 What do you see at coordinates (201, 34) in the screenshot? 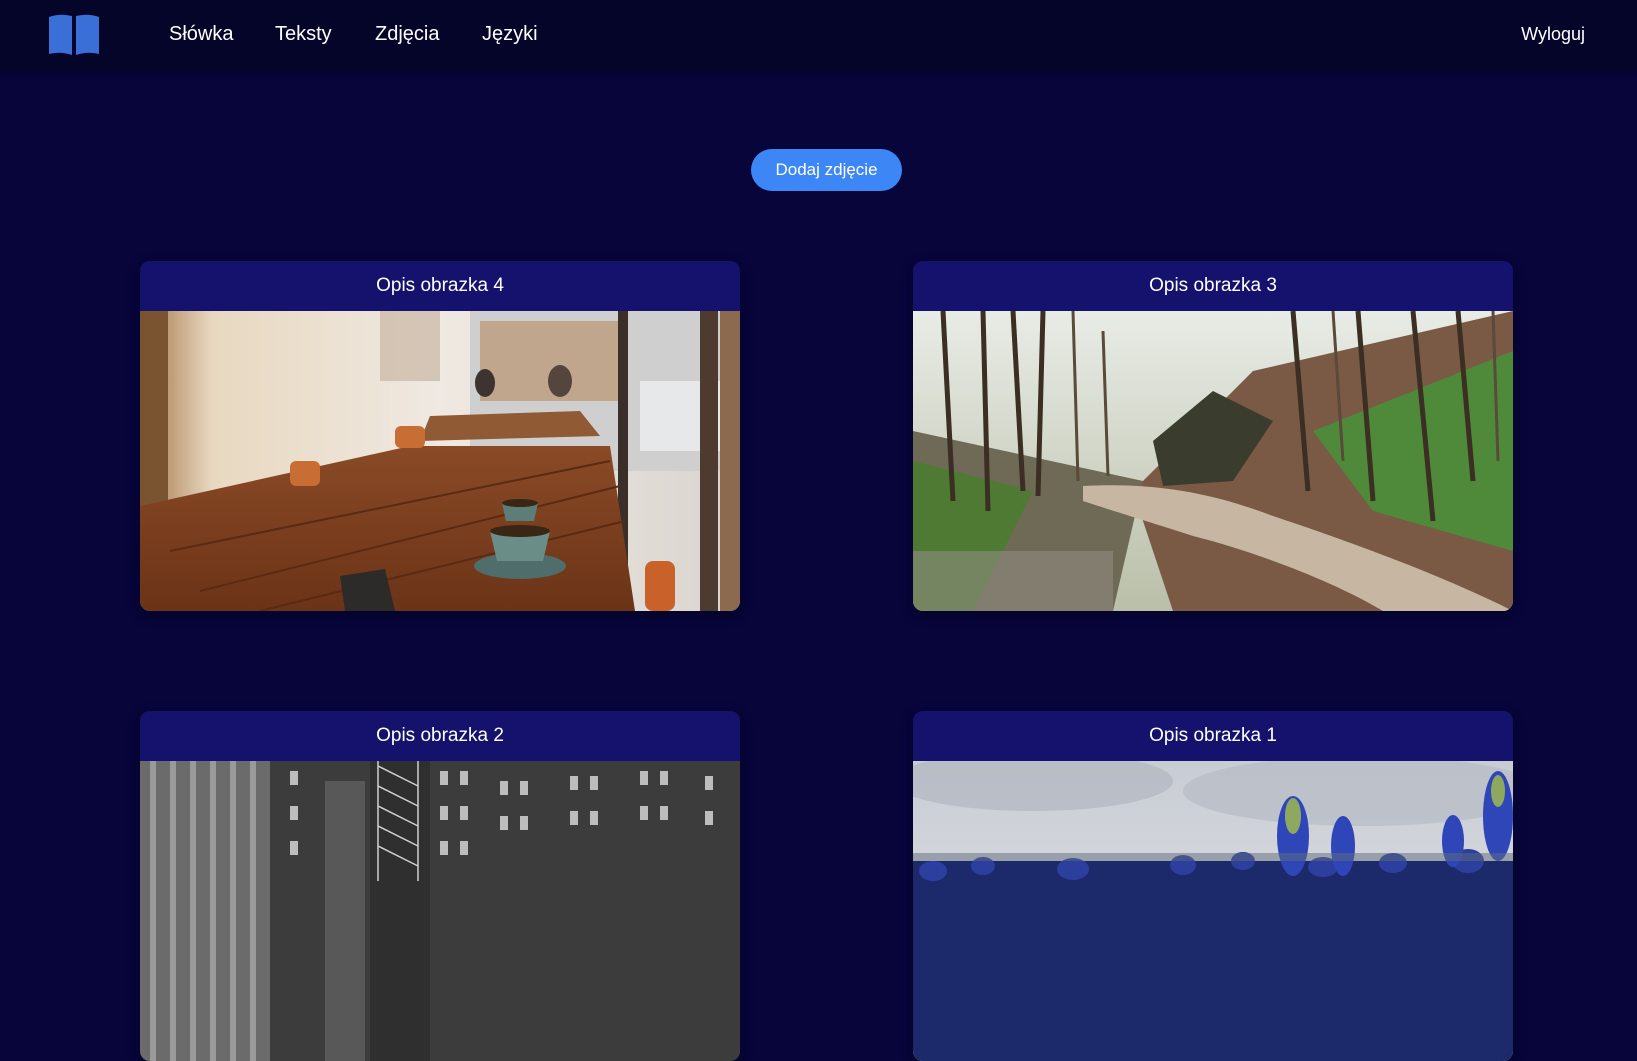
I see `nav-link-slowka: Słówka` at bounding box center [201, 34].